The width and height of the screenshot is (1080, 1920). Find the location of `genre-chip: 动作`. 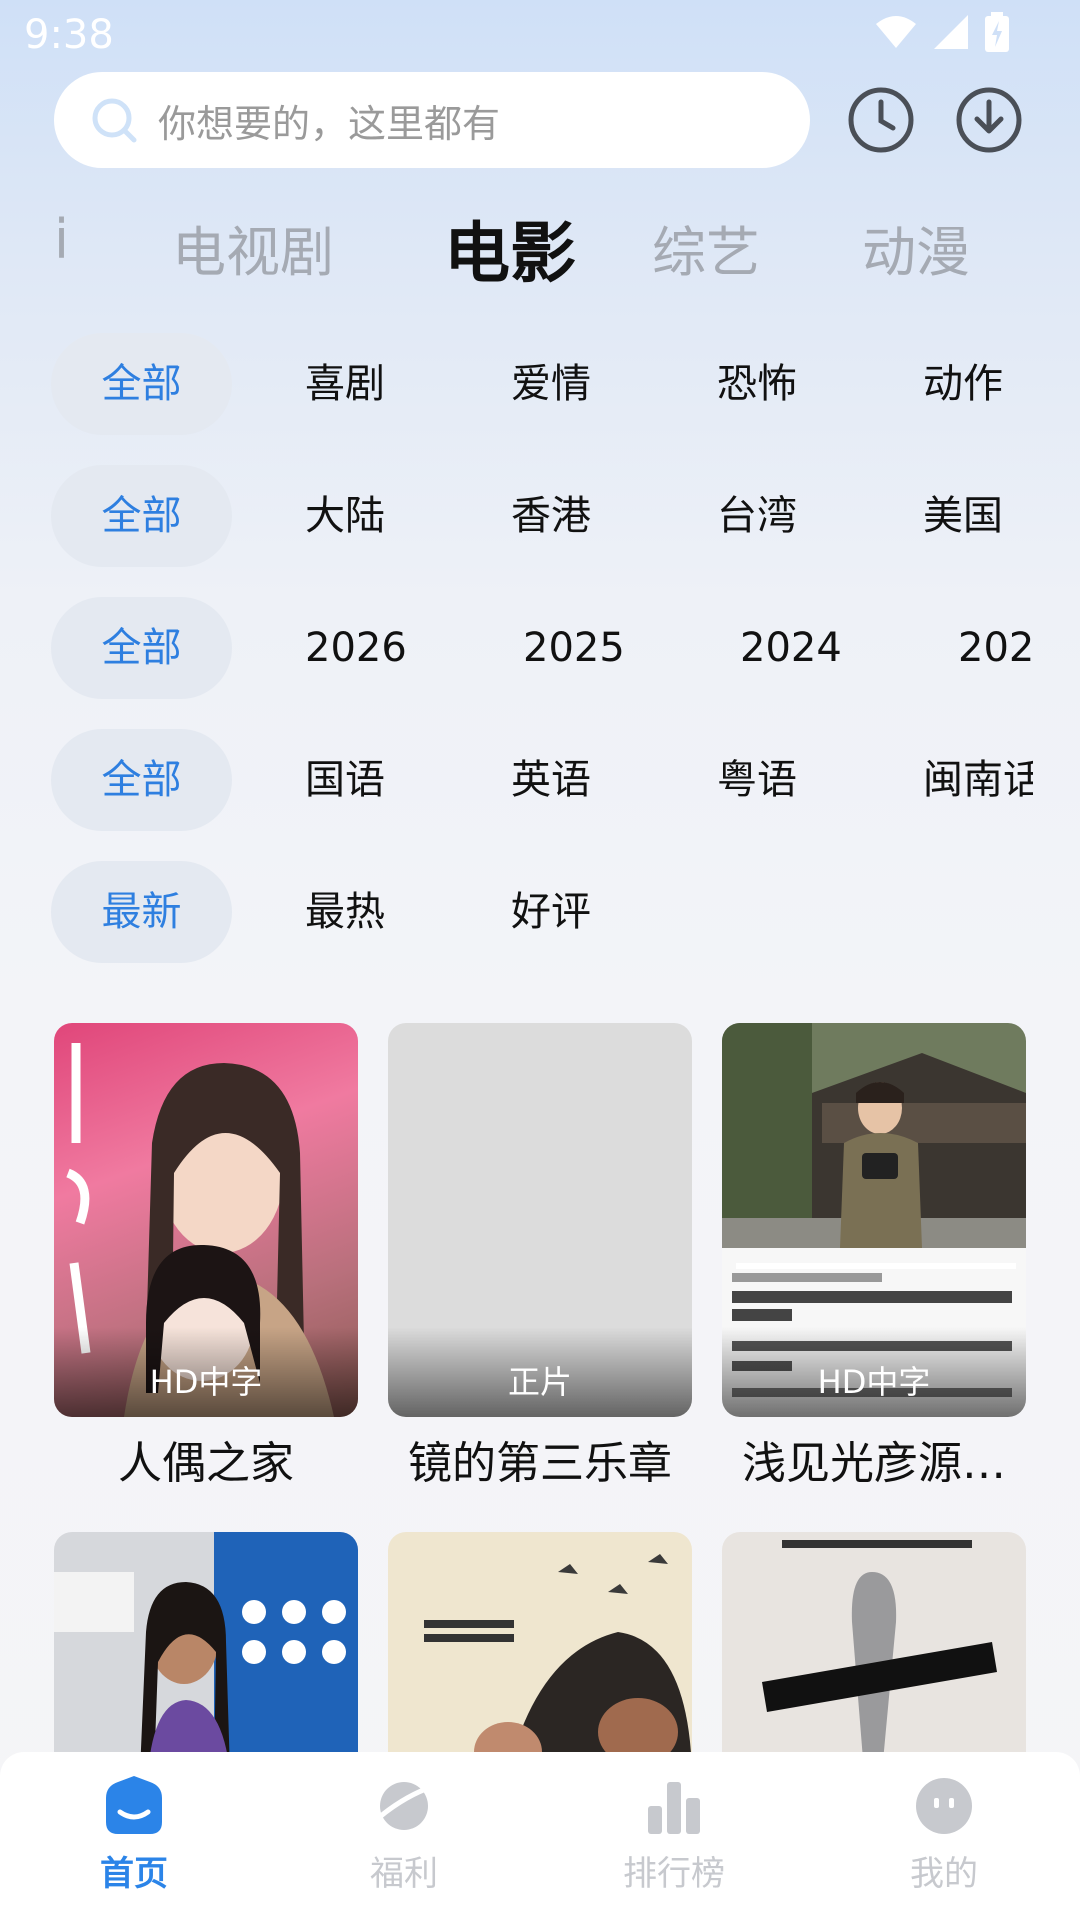

genre-chip: 动作 is located at coordinates (963, 384).